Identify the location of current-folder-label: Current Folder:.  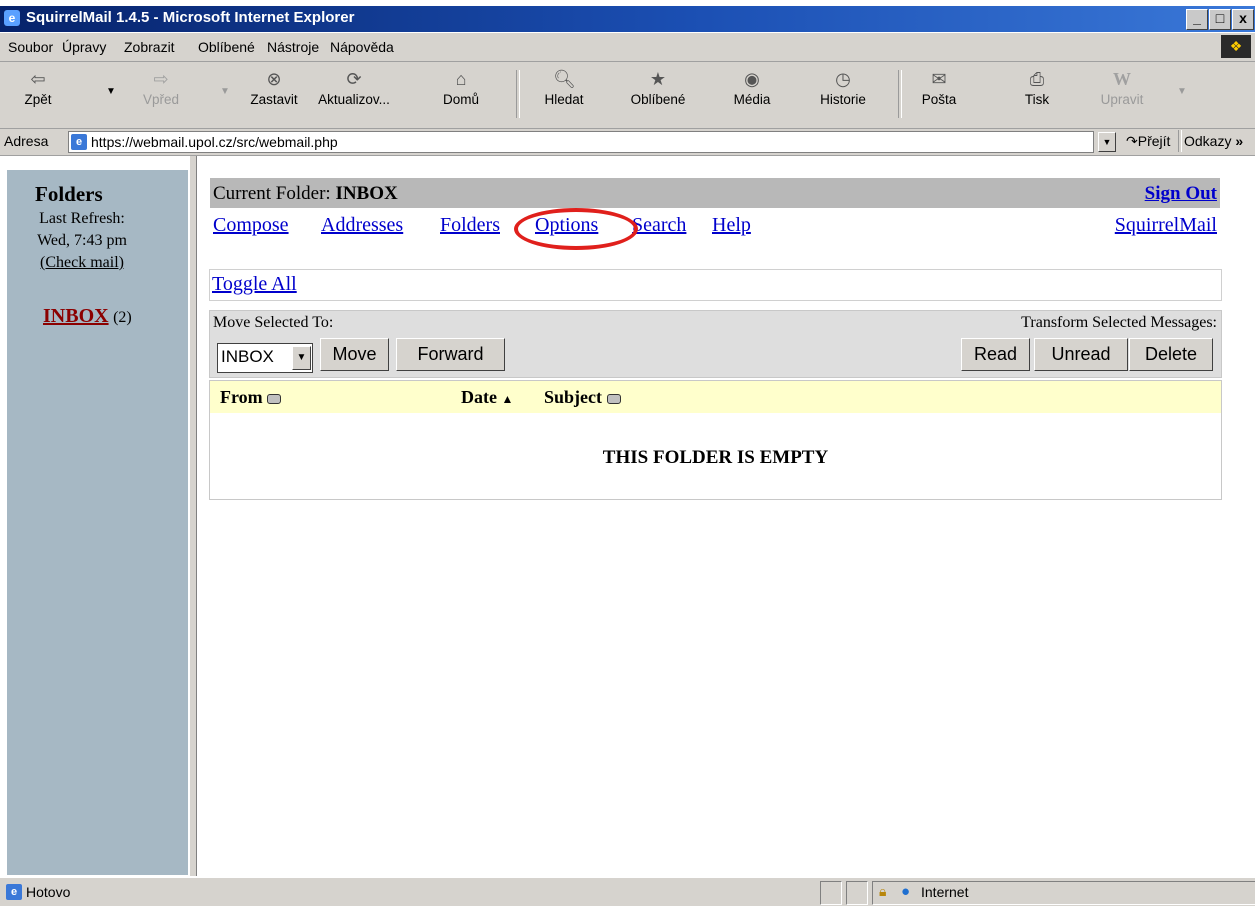
(272, 193).